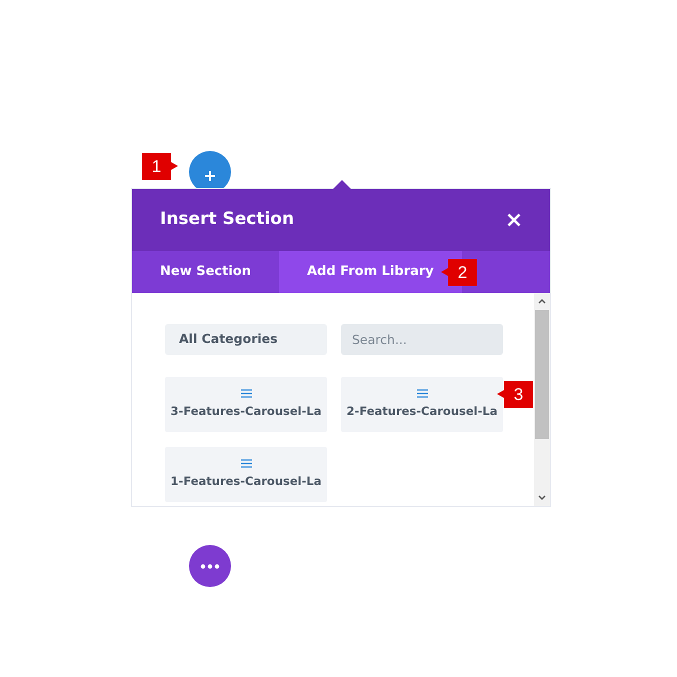 This screenshot has height=677, width=677. I want to click on category-select: All Categories, so click(246, 339).